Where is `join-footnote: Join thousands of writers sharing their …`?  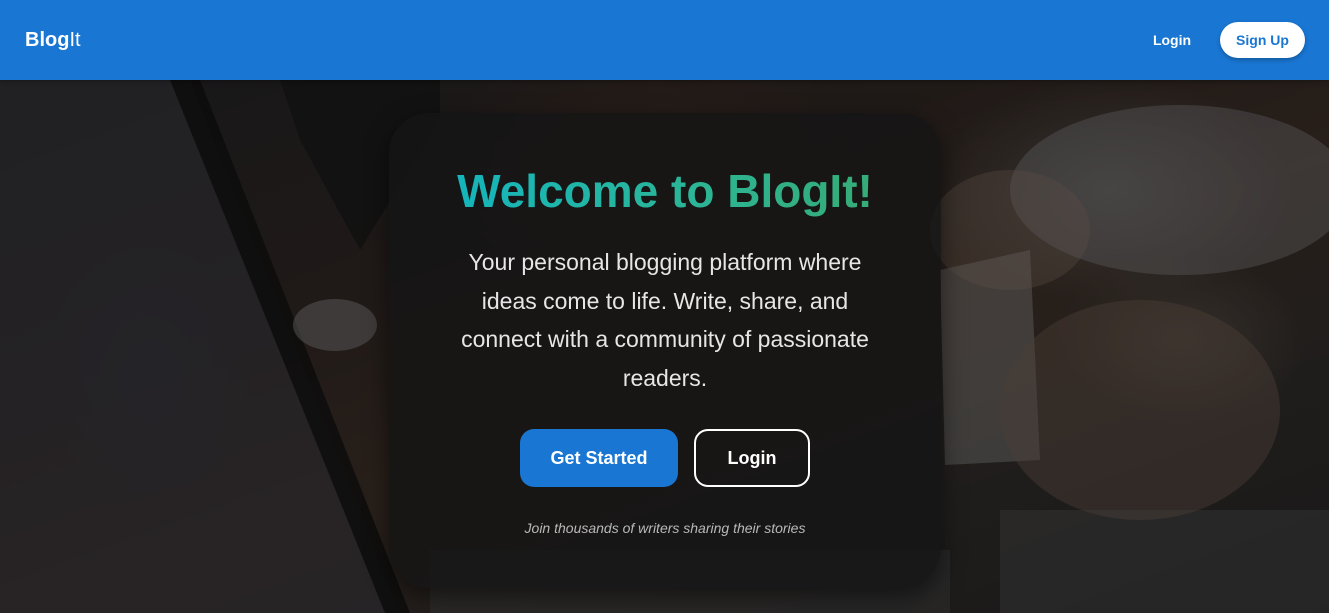
join-footnote: Join thousands of writers sharing their … is located at coordinates (665, 528).